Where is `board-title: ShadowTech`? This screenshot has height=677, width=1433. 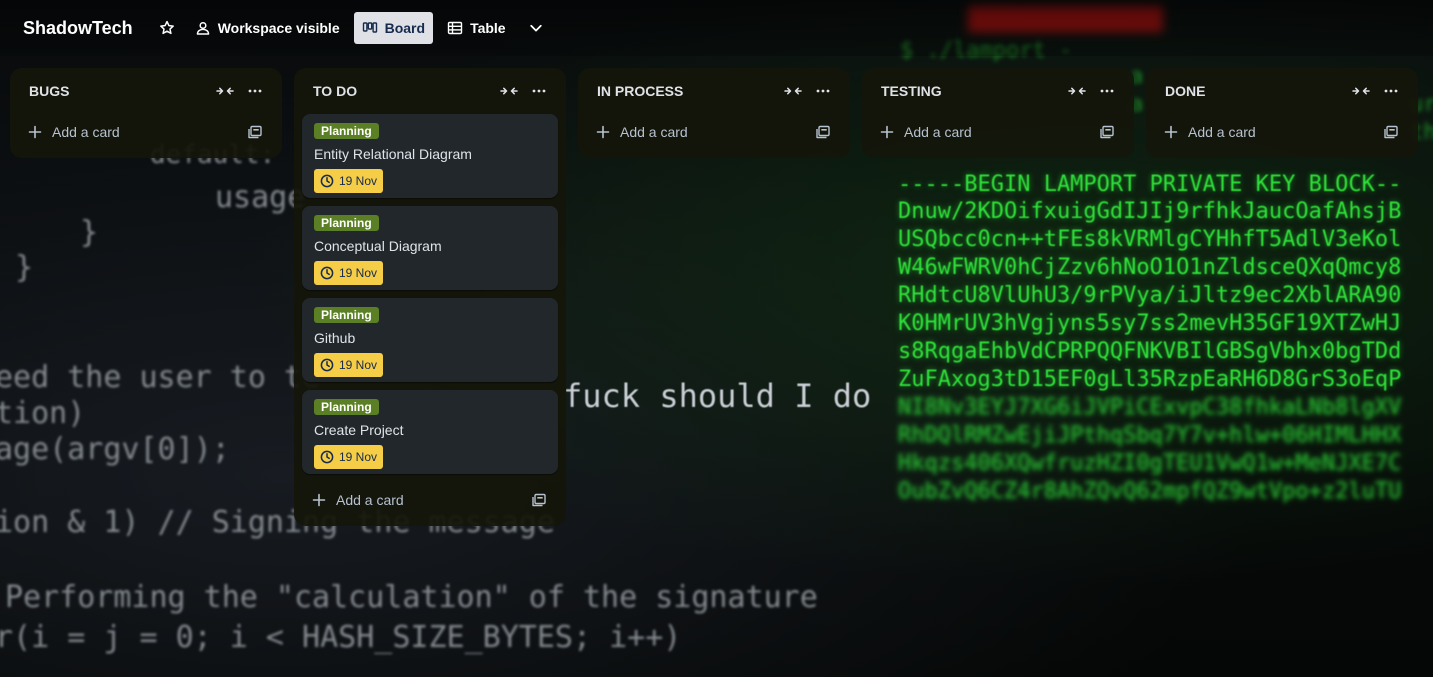
board-title: ShadowTech is located at coordinates (78, 28).